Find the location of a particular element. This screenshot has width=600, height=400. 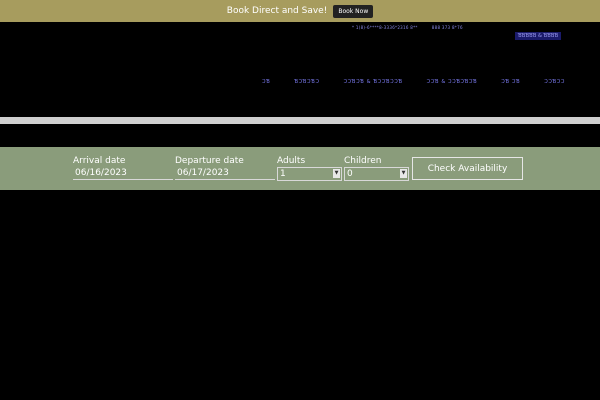

promo-bar: Book Direct and Save! Book Now is located at coordinates (300, 11).